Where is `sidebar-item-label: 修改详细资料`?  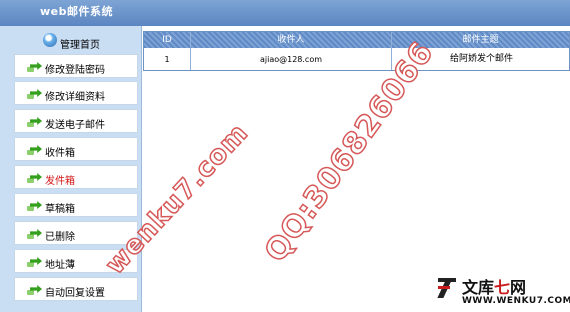 sidebar-item-label: 修改详细资料 is located at coordinates (75, 97).